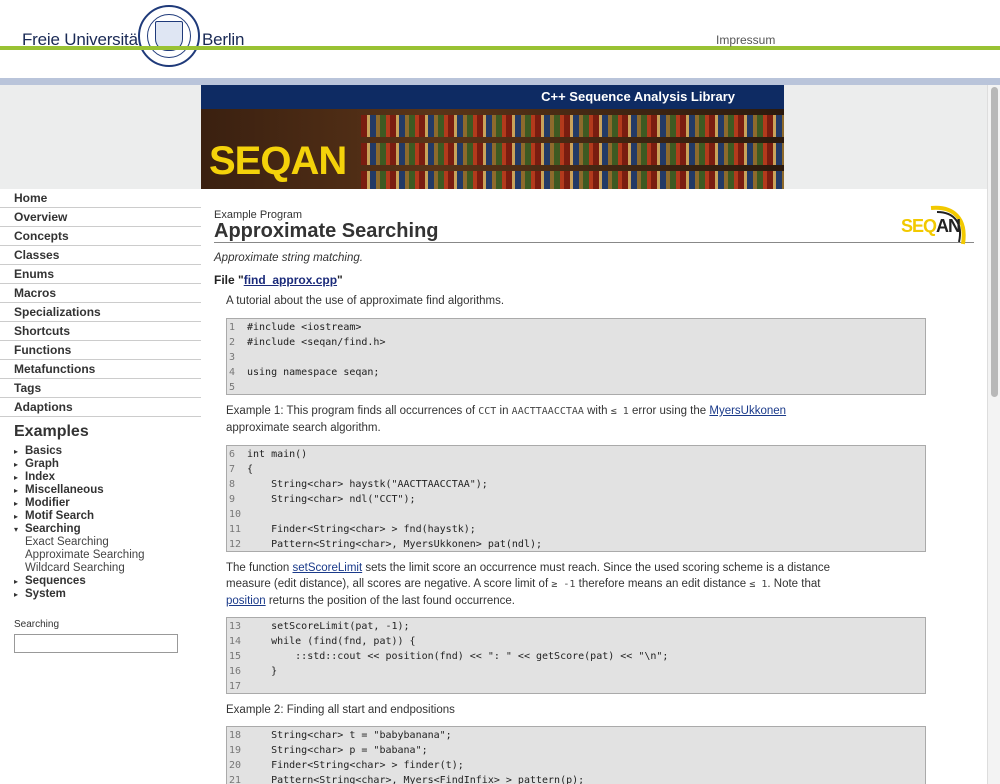 This screenshot has height=784, width=1000. Describe the element at coordinates (100, 407) in the screenshot. I see `sidebar-item-adaptions: Adaptions` at that location.